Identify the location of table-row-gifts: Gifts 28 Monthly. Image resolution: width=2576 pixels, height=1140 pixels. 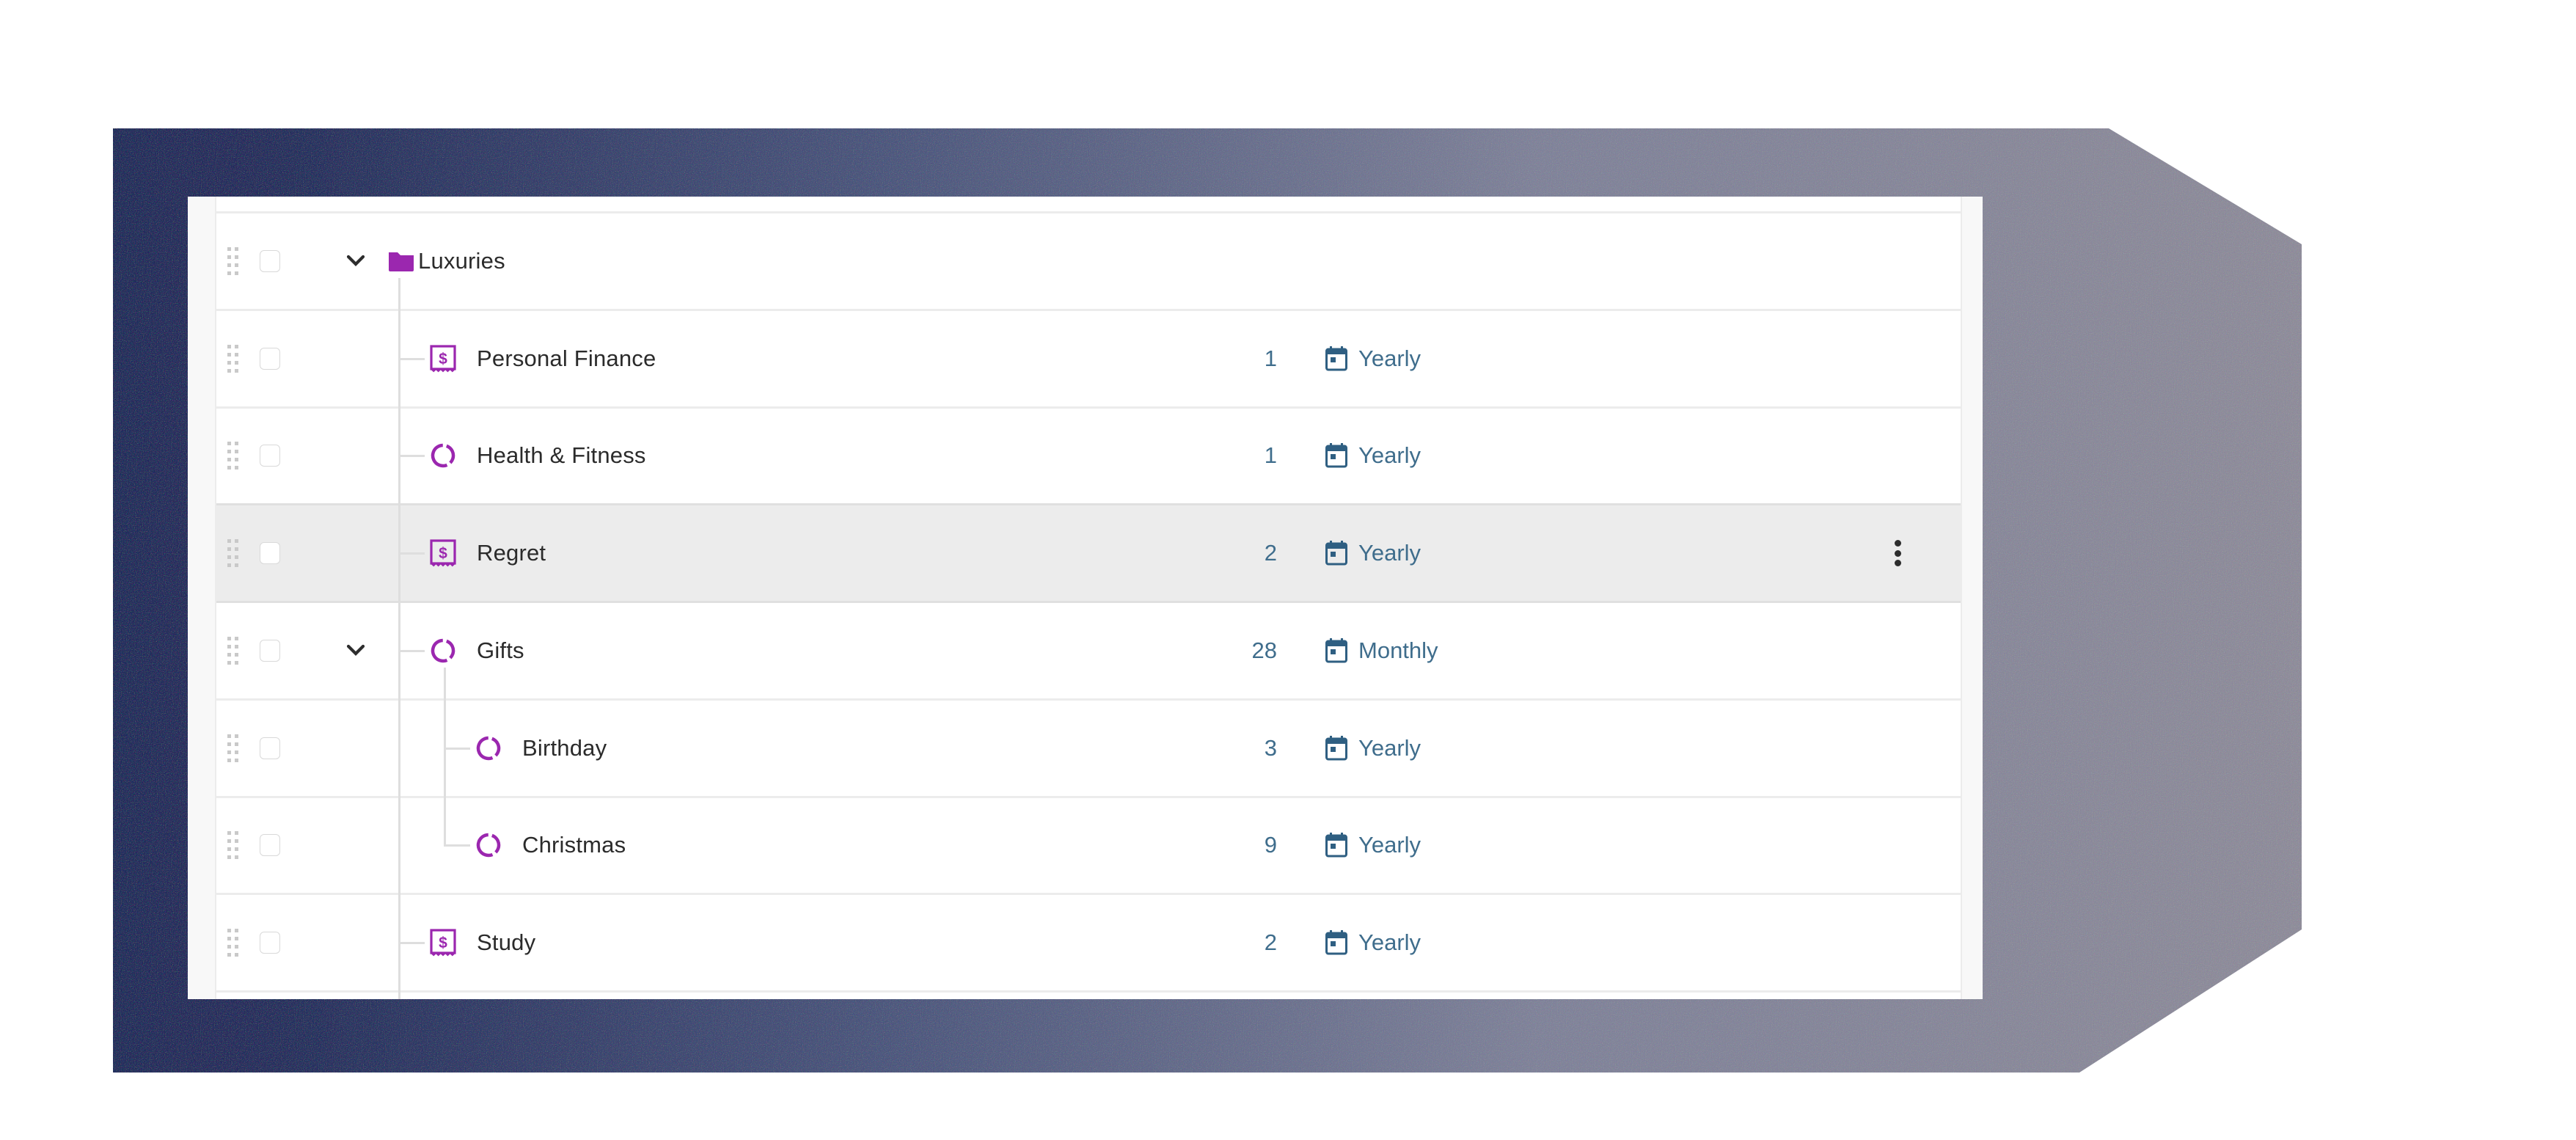
(1088, 652).